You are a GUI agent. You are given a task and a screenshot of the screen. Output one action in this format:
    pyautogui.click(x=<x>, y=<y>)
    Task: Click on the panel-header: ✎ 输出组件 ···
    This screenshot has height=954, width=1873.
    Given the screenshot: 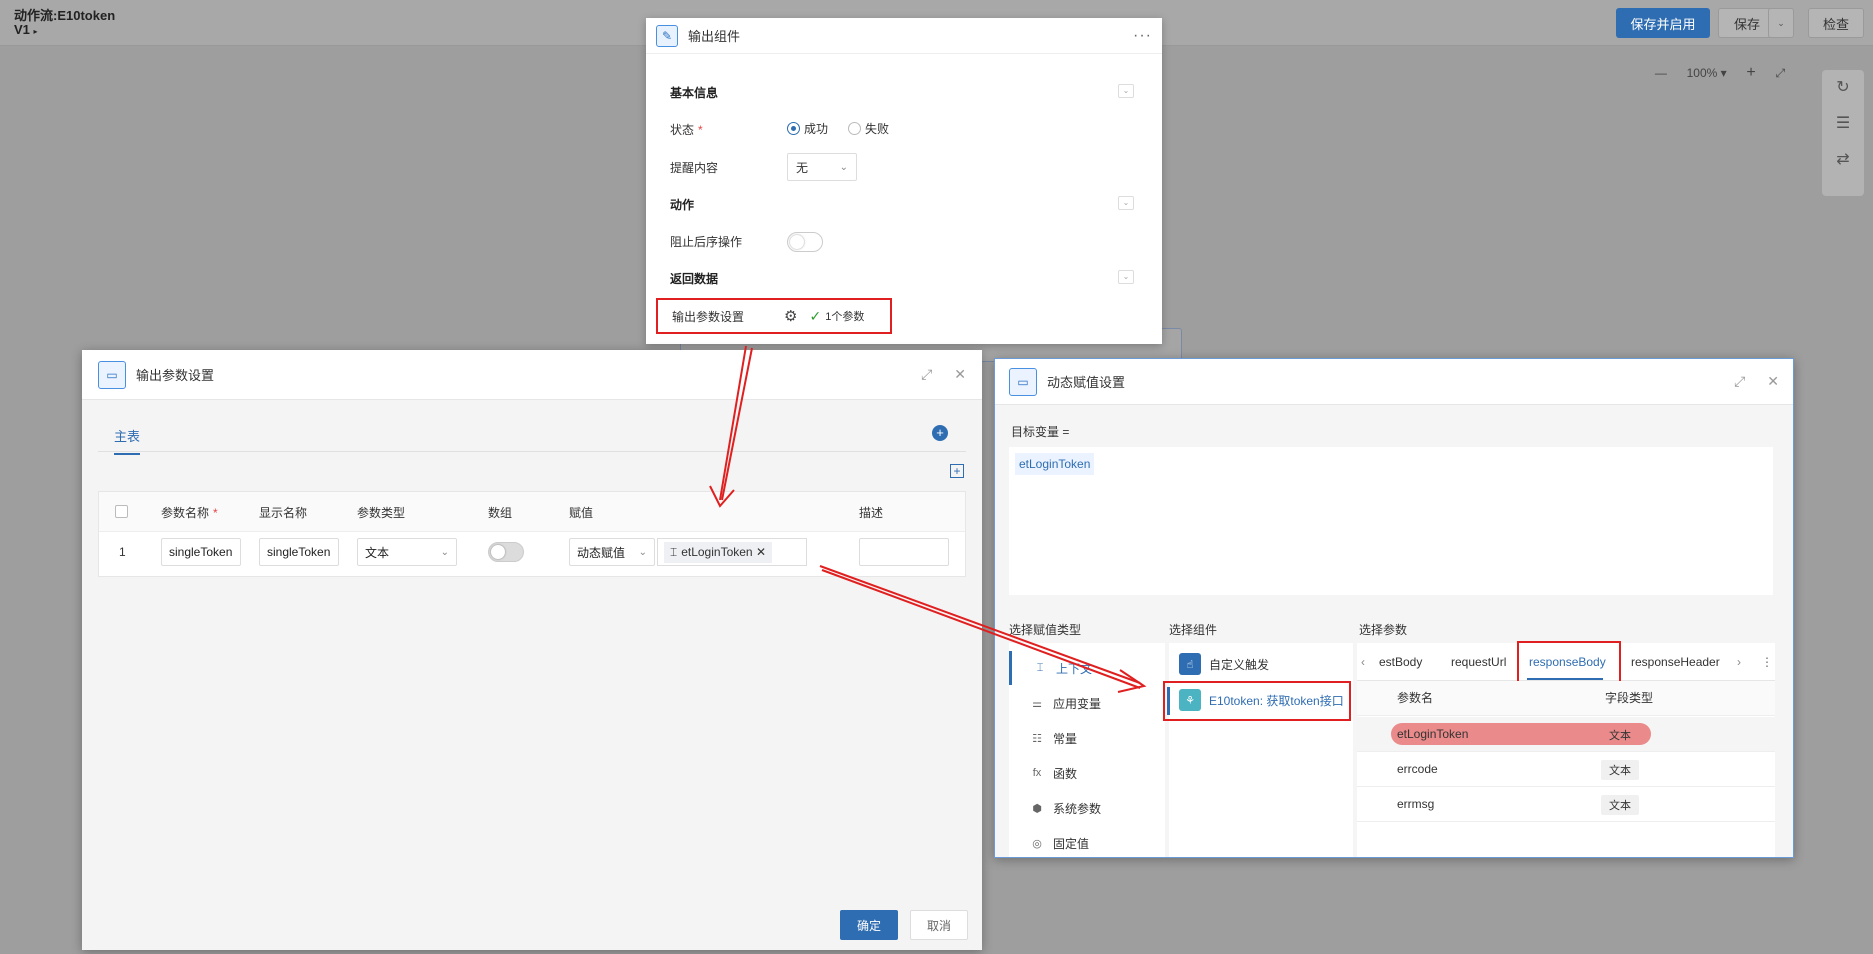 What is the action you would take?
    pyautogui.click(x=904, y=36)
    